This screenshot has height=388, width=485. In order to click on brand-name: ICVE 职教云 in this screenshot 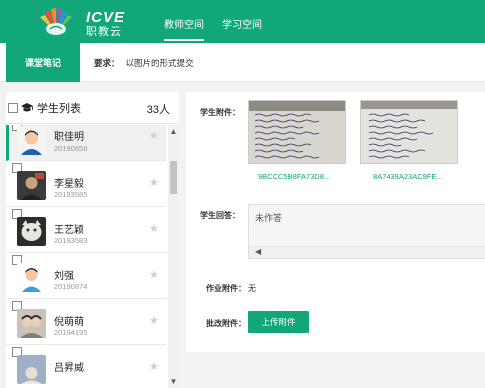, I will do `click(105, 24)`.